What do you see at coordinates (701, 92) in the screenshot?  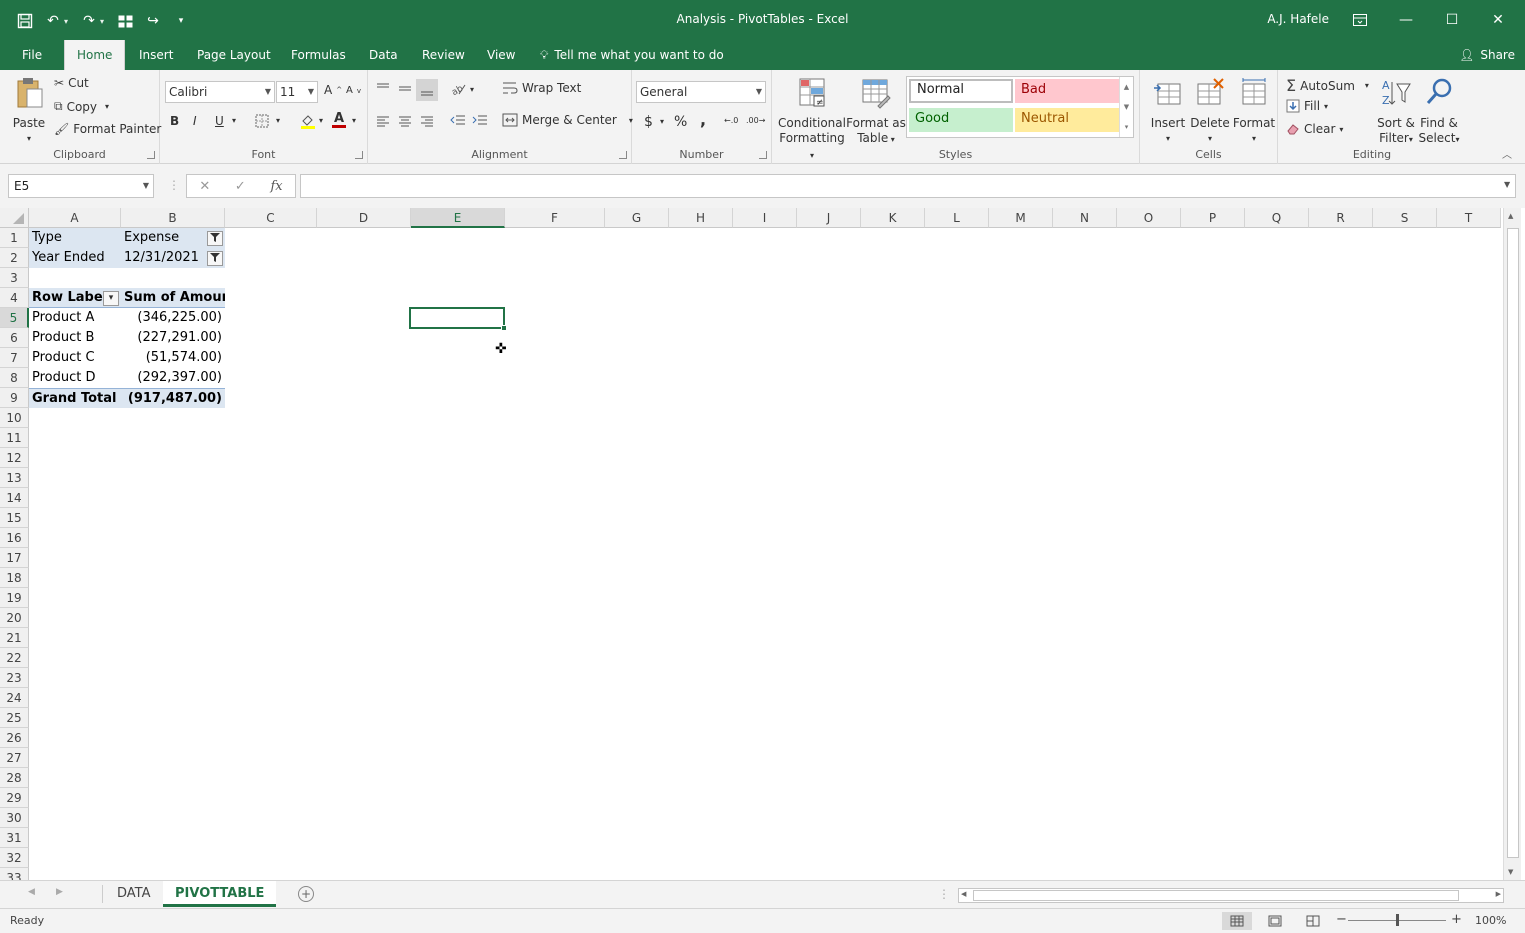 I see `number-format-select: General ▼` at bounding box center [701, 92].